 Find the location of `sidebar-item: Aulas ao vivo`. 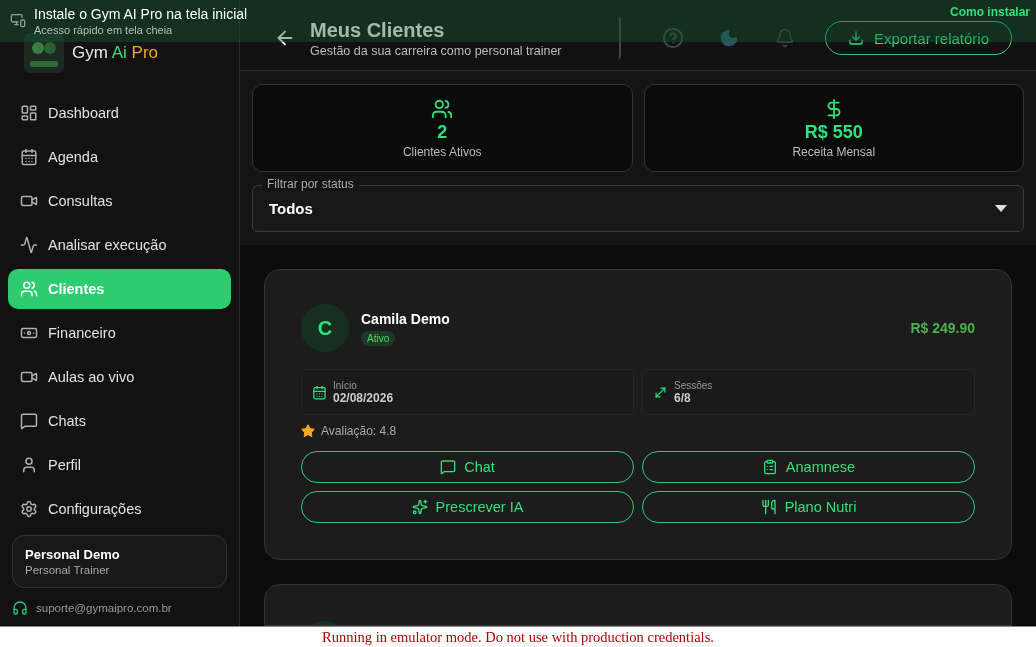

sidebar-item: Aulas ao vivo is located at coordinates (119, 377).